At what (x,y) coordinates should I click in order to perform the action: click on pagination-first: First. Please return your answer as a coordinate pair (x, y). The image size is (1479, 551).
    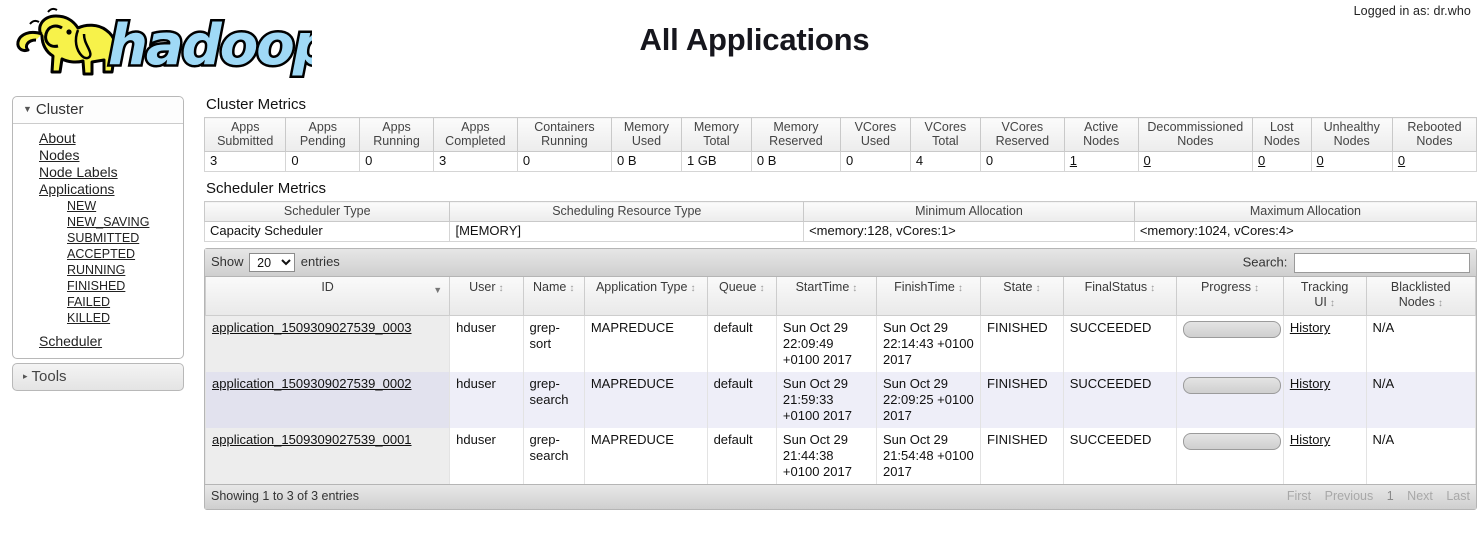
    Looking at the image, I should click on (1299, 496).